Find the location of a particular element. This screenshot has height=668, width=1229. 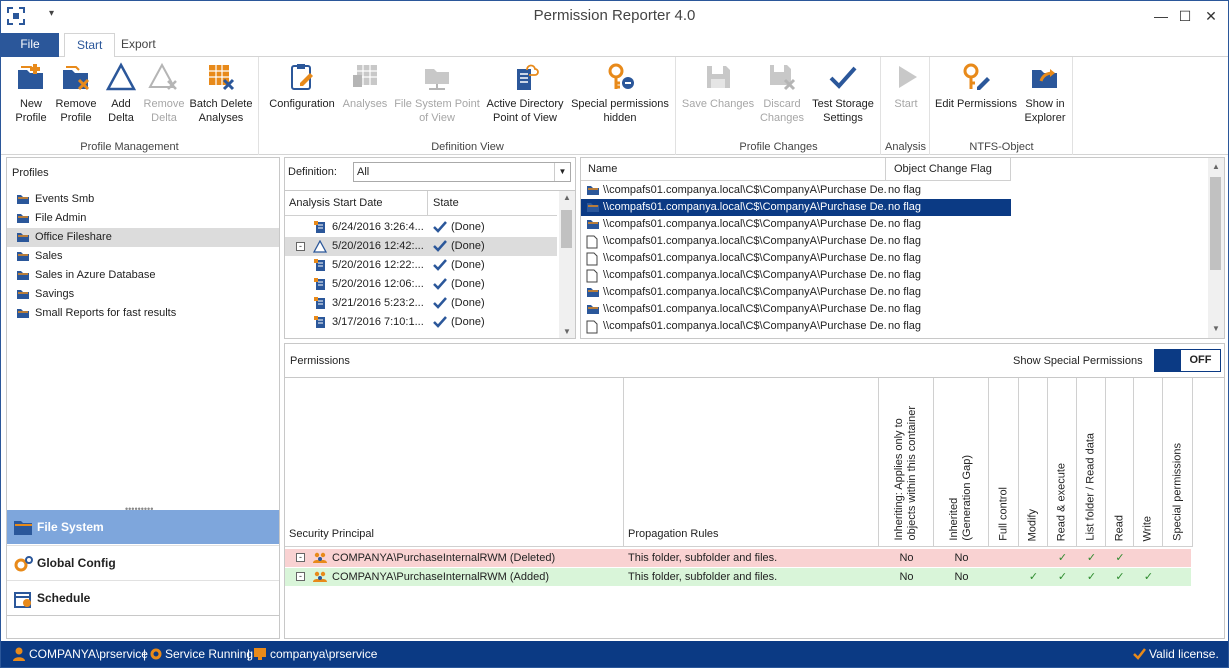

profile-item: File Admin is located at coordinates (143, 218).